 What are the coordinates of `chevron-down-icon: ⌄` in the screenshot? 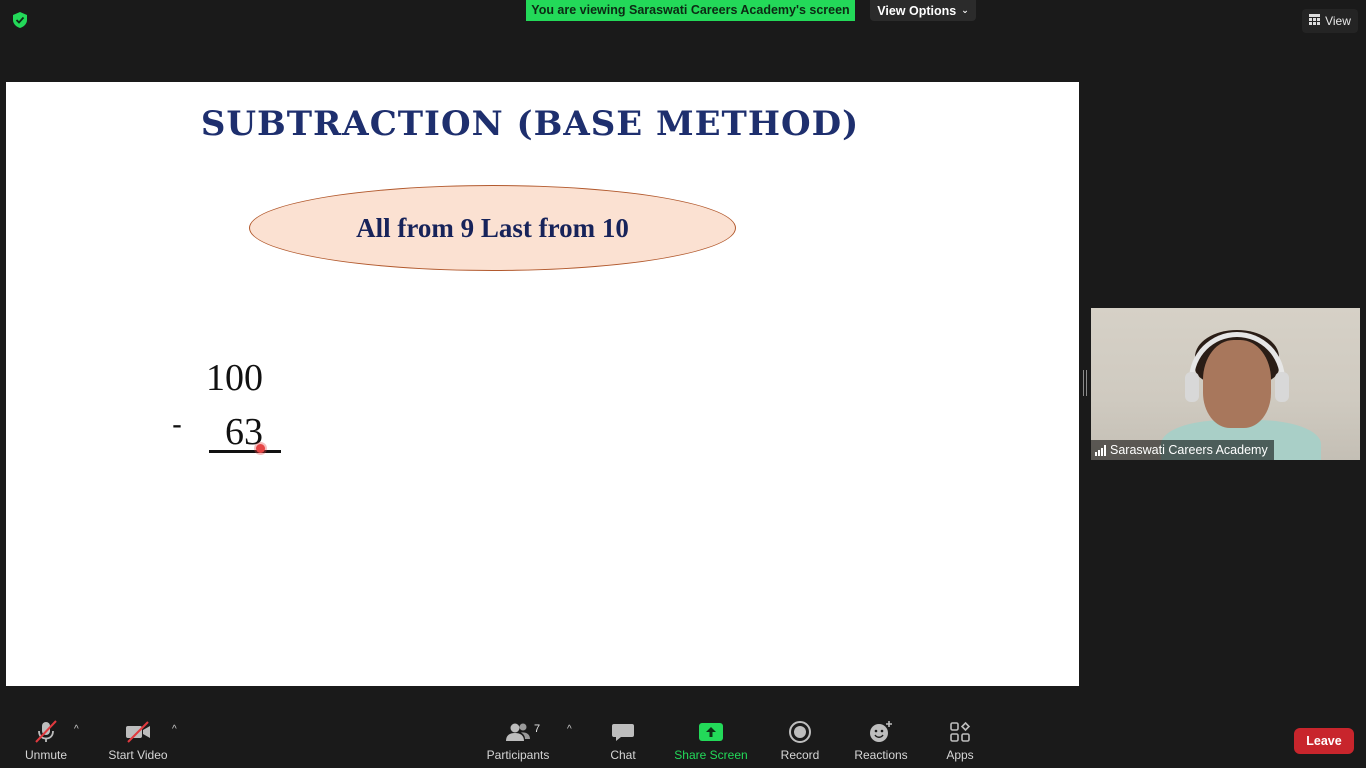 It's located at (965, 10).